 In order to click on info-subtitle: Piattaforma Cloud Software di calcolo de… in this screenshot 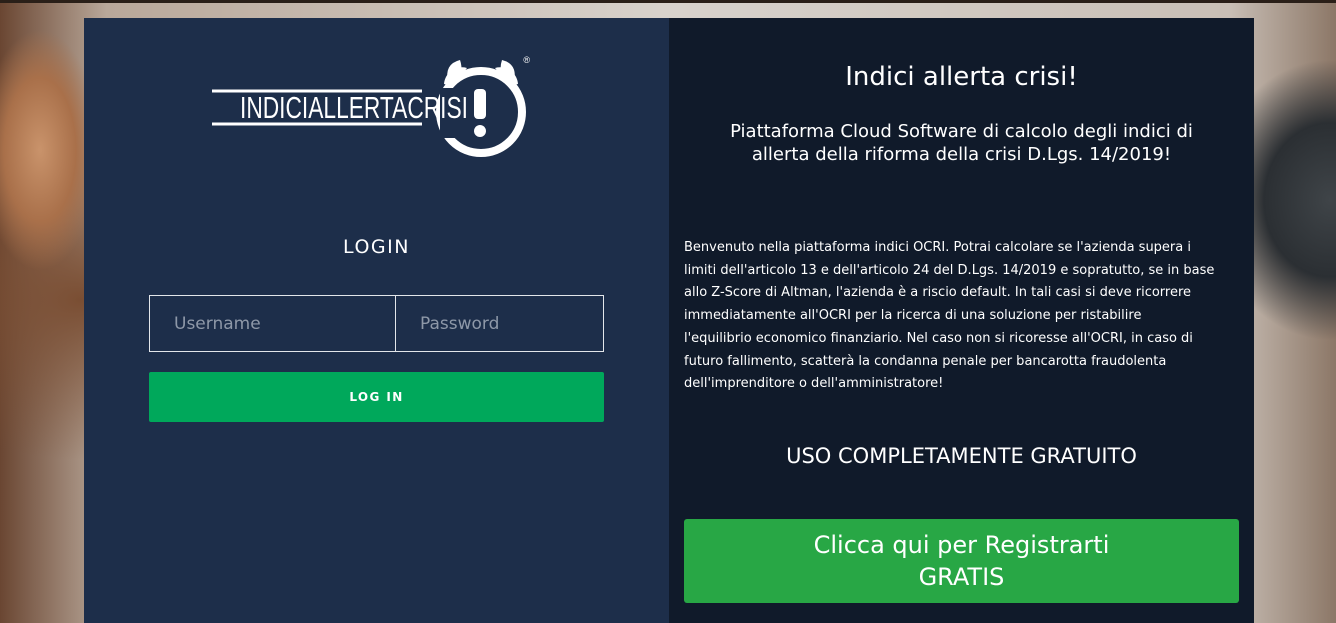, I will do `click(961, 143)`.